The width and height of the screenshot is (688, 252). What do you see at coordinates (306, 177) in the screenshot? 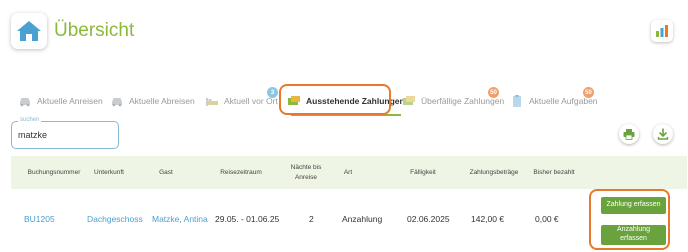
I see `header-naechte-line2: Anreise` at bounding box center [306, 177].